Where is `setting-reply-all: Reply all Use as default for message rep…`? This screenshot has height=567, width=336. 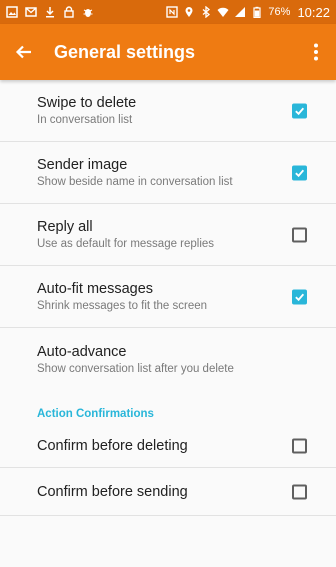 setting-reply-all: Reply all Use as default for message rep… is located at coordinates (168, 235).